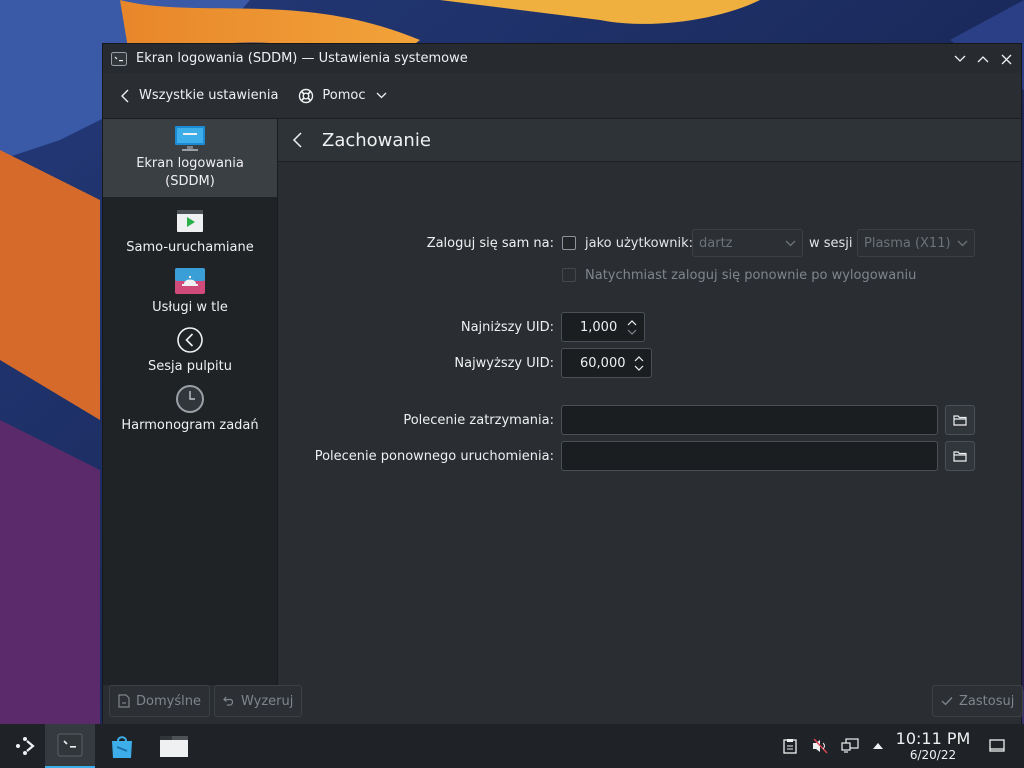 This screenshot has height=768, width=1024. Describe the element at coordinates (749, 420) in the screenshot. I see `halt-command-input` at that location.